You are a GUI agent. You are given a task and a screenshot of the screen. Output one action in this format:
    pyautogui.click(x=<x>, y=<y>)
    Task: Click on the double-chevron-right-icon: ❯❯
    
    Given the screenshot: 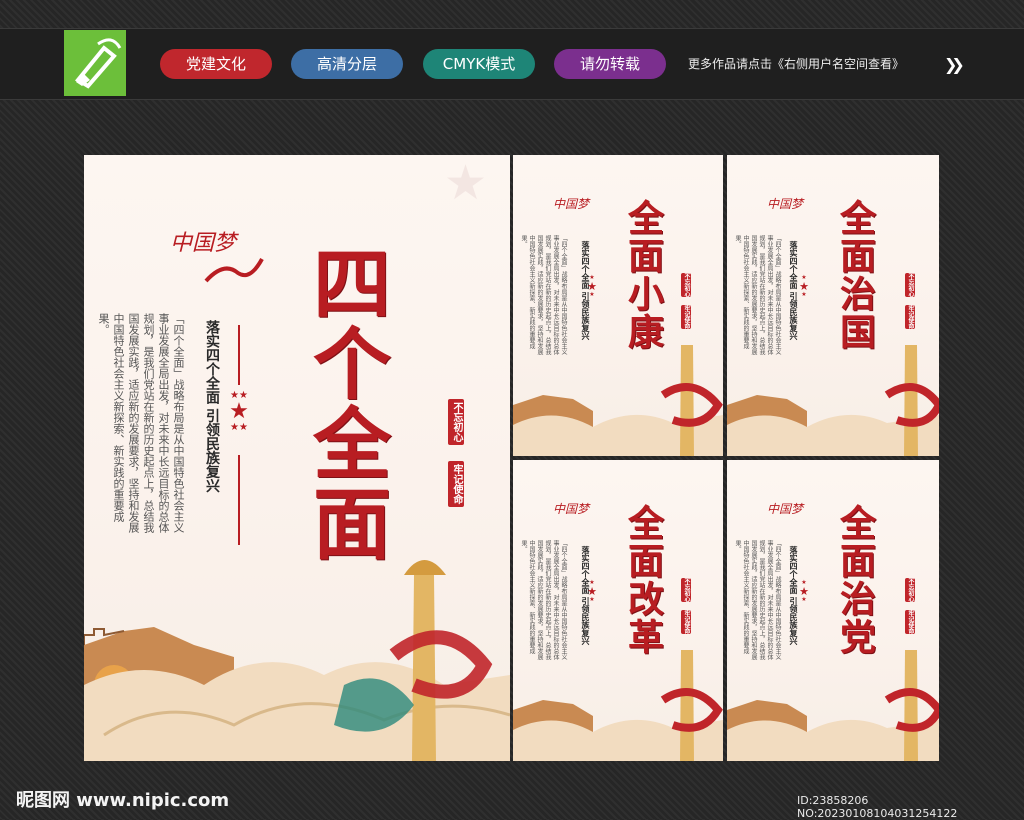 What is the action you would take?
    pyautogui.click(x=954, y=64)
    